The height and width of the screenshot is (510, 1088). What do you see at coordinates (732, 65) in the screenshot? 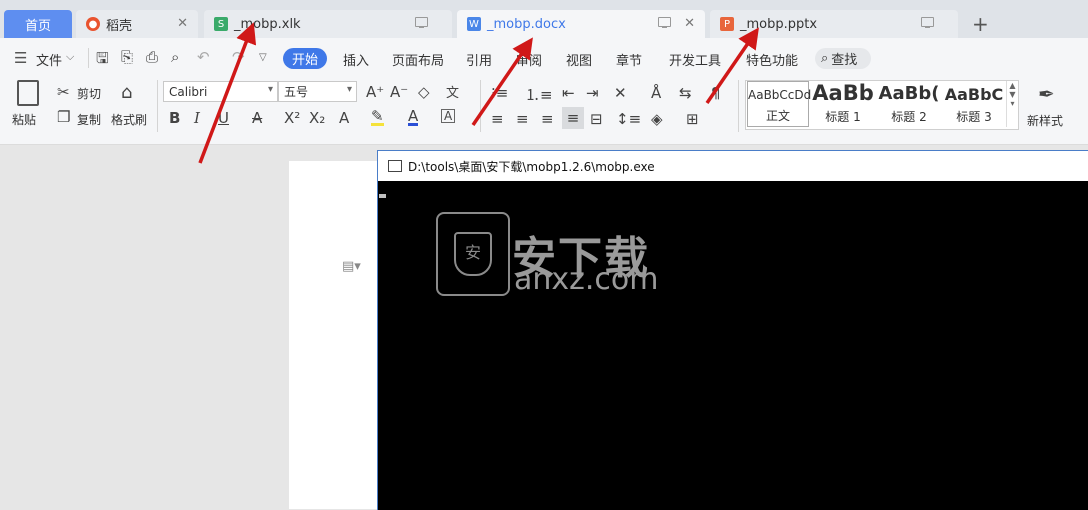
I see `arrow-to-pptx` at bounding box center [732, 65].